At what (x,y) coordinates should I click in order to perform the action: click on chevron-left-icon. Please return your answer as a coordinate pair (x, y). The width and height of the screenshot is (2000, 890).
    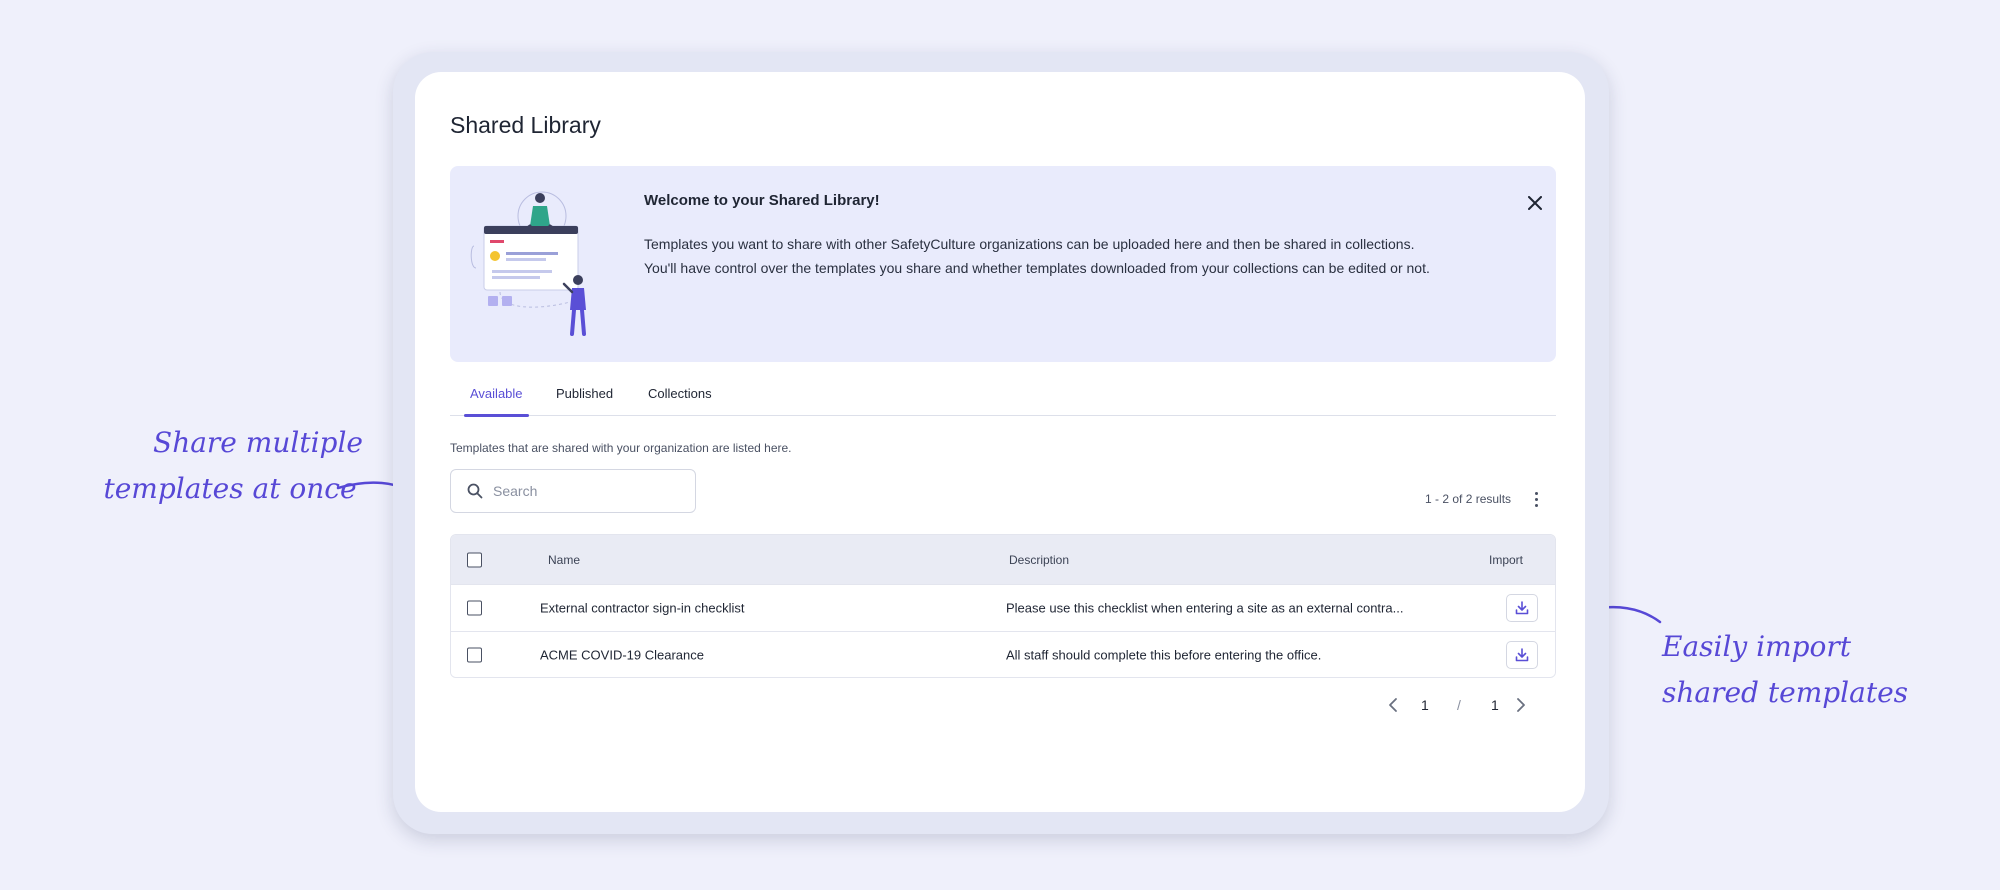
    Looking at the image, I should click on (1393, 705).